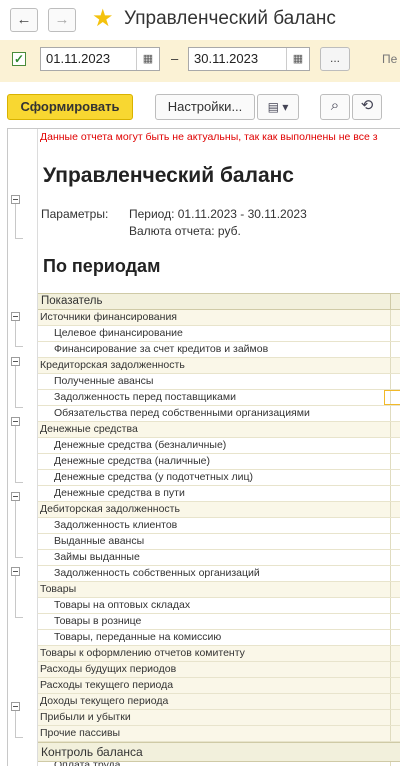 This screenshot has height=766, width=400. What do you see at coordinates (23, 447) in the screenshot?
I see `grouping-gutter` at bounding box center [23, 447].